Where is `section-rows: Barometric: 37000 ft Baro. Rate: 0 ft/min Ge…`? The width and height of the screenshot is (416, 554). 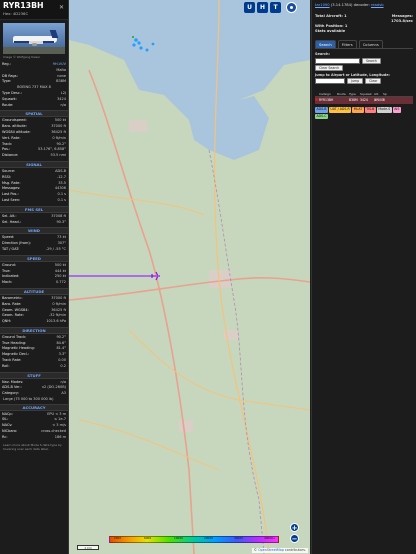
section-rows: Barometric: 37000 ft Baro. Rate: 0 ft/min Ge… is located at coordinates (34, 310).